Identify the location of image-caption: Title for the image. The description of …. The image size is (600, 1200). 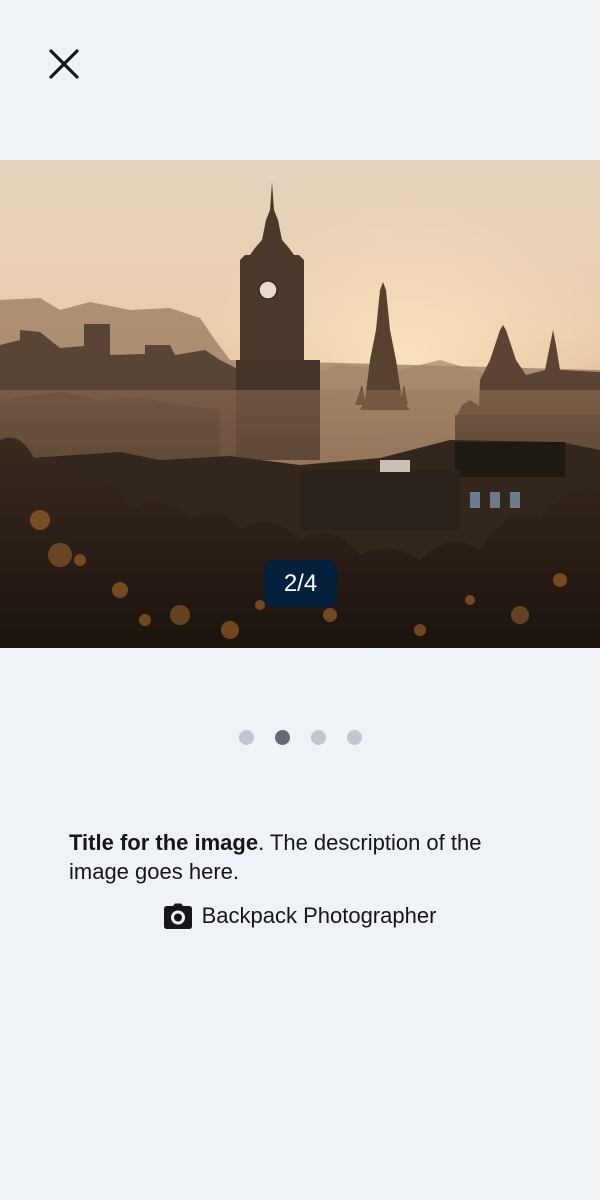
(304, 857).